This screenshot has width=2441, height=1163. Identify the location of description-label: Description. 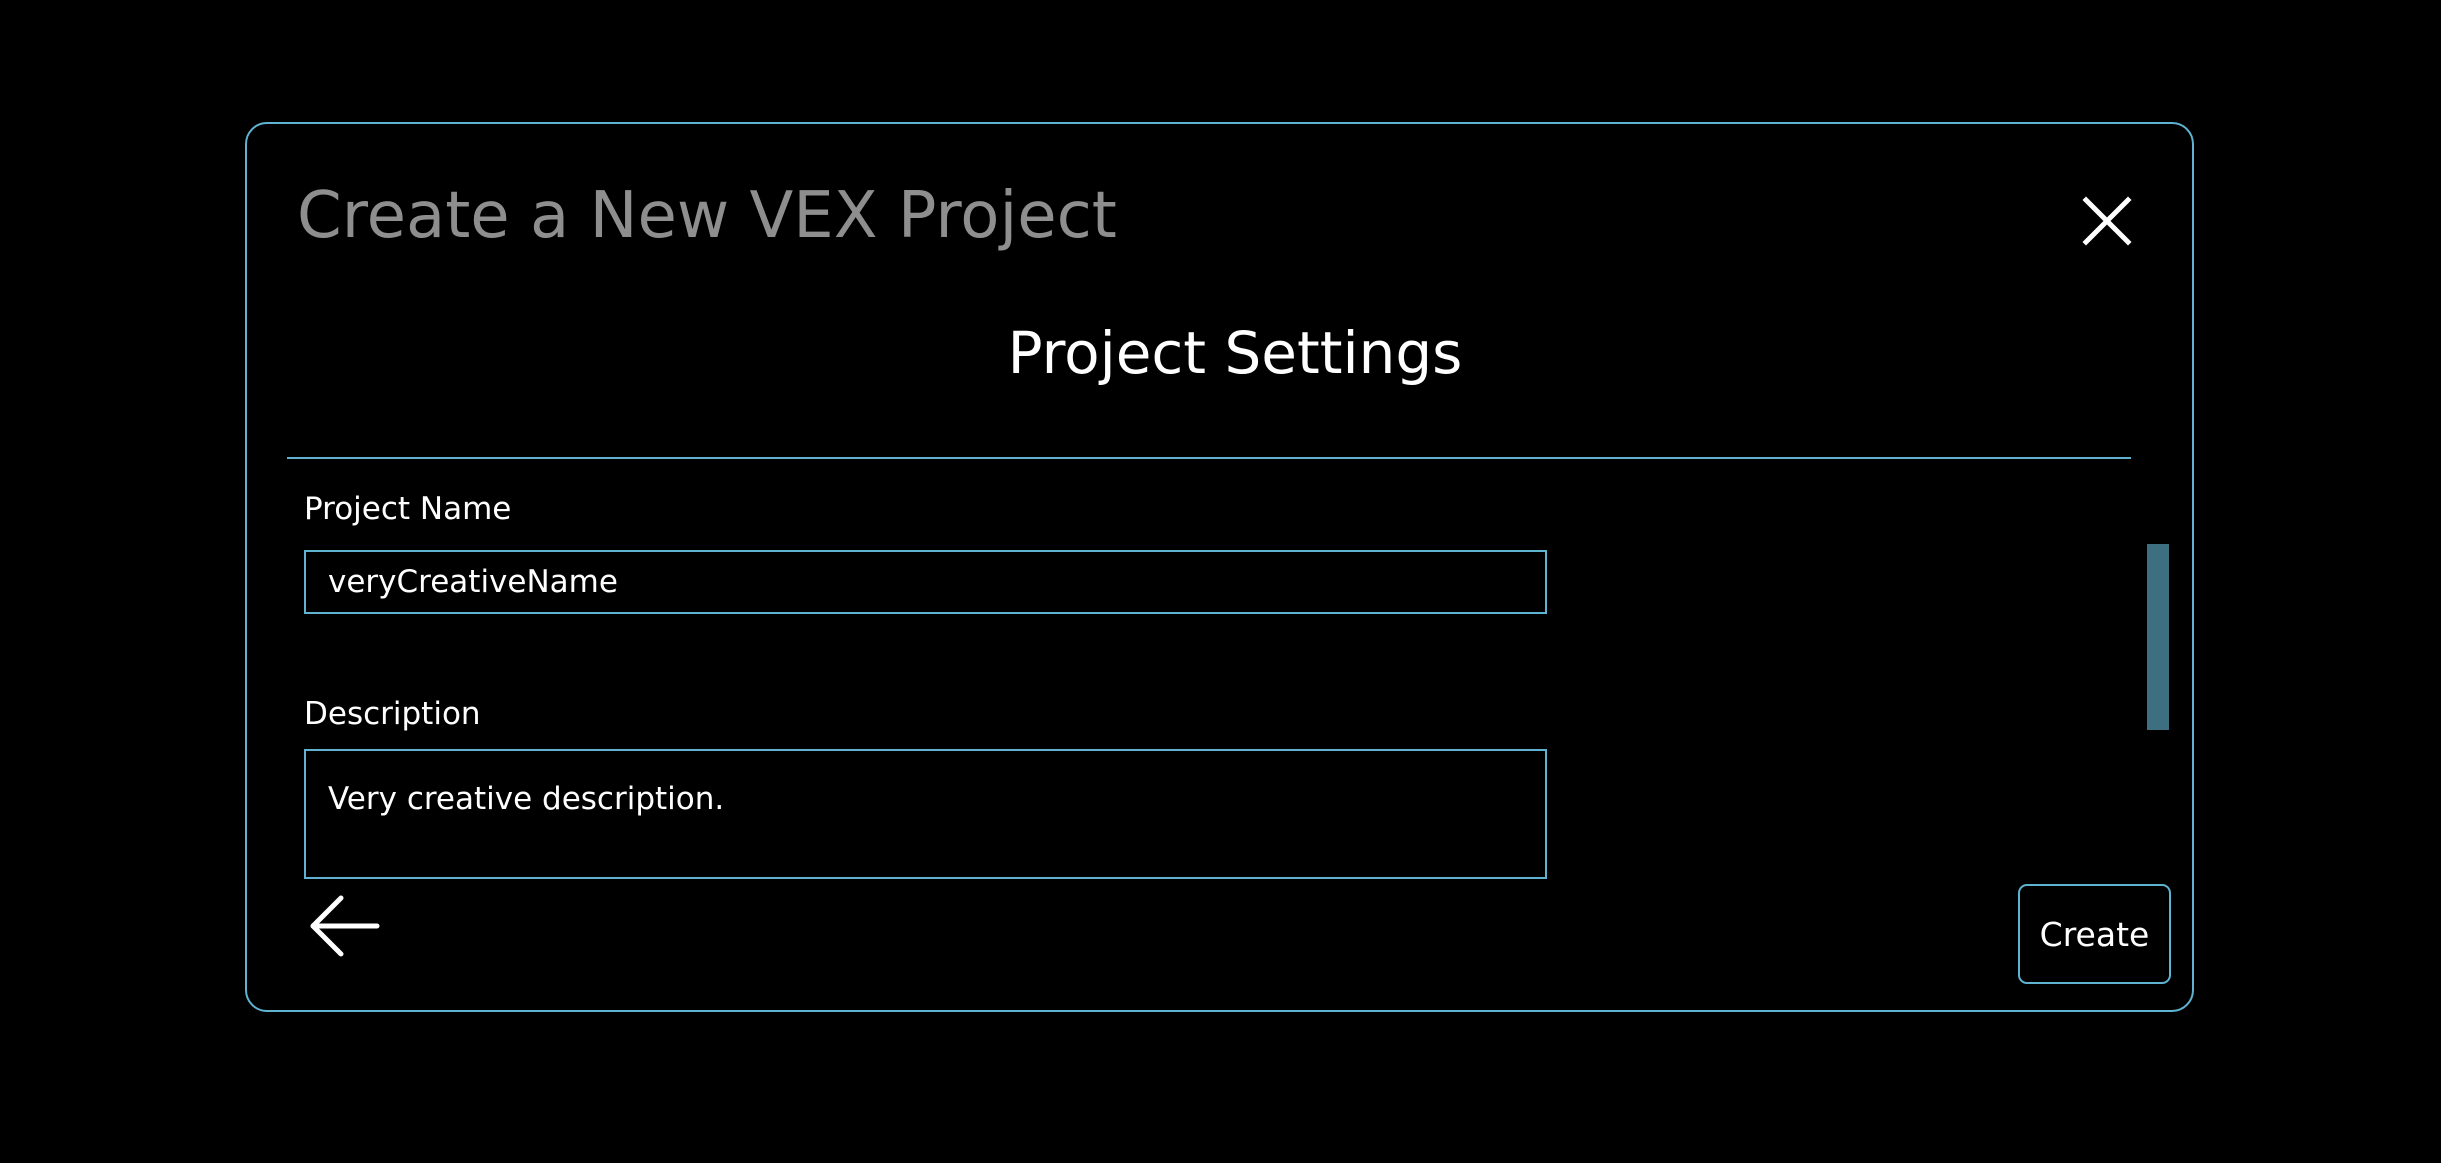
(392, 714).